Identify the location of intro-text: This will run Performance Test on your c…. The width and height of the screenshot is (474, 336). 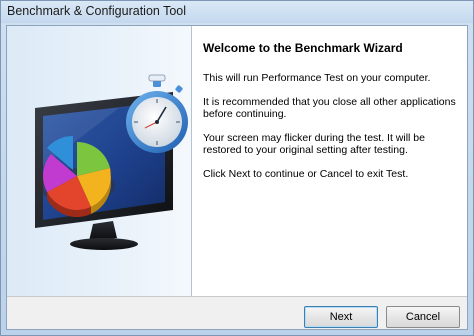
(317, 78).